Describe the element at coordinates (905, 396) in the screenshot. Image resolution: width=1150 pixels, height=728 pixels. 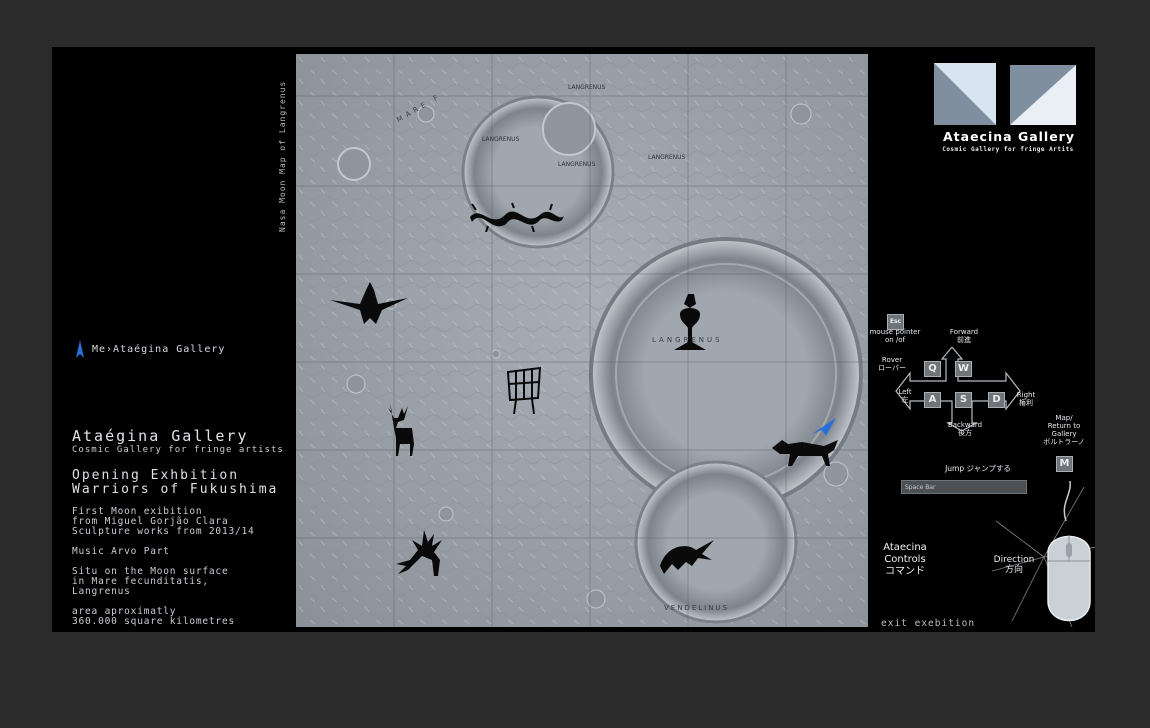
I see `left-label: Left 左` at that location.